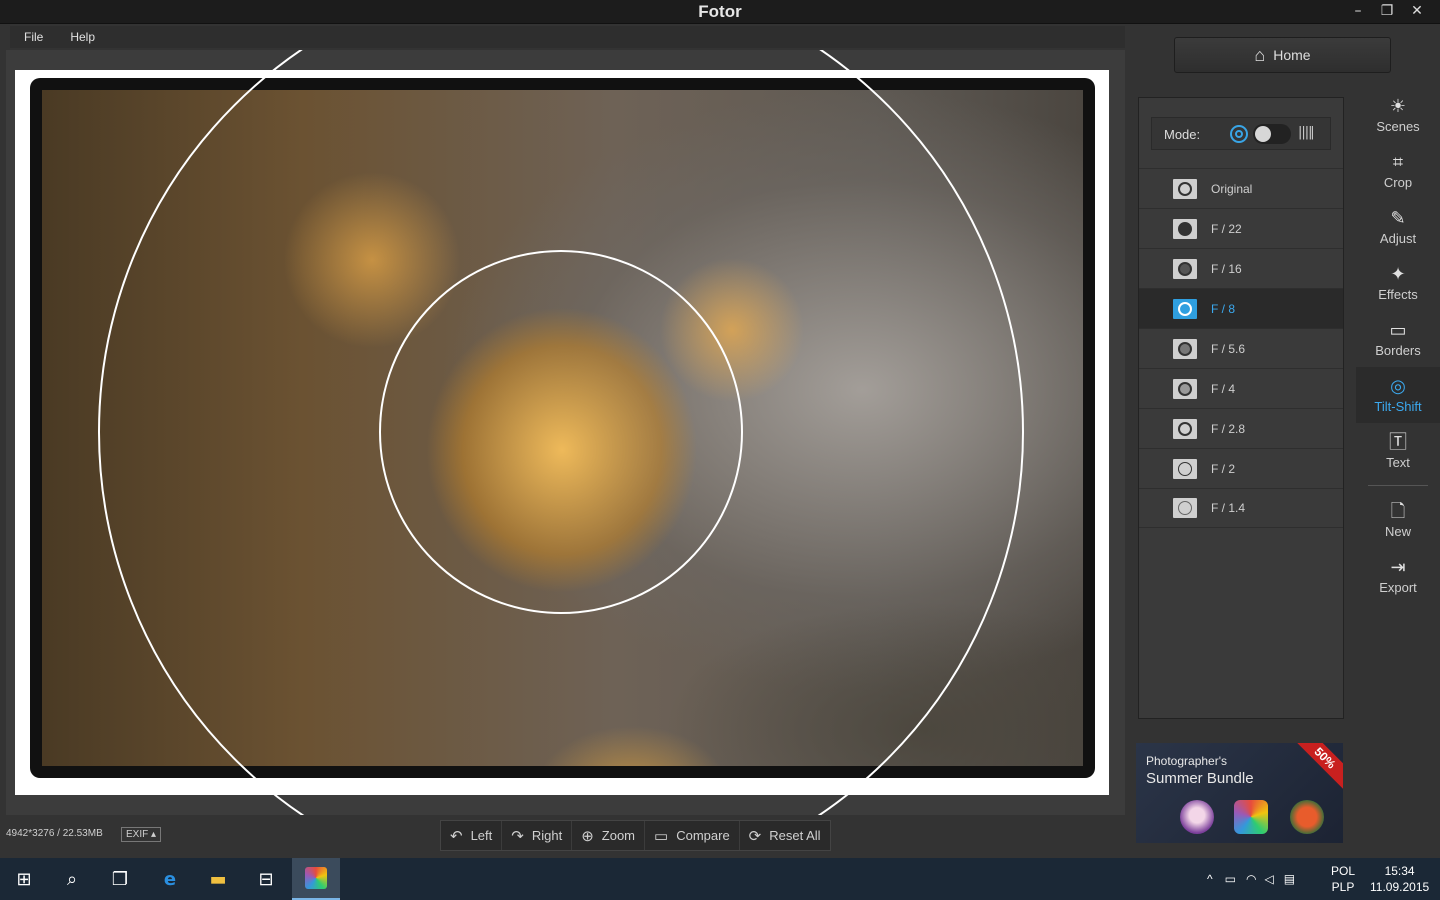 Image resolution: width=1440 pixels, height=900 pixels. What do you see at coordinates (537, 835) in the screenshot?
I see `rotate-right-button: ↷ Right` at bounding box center [537, 835].